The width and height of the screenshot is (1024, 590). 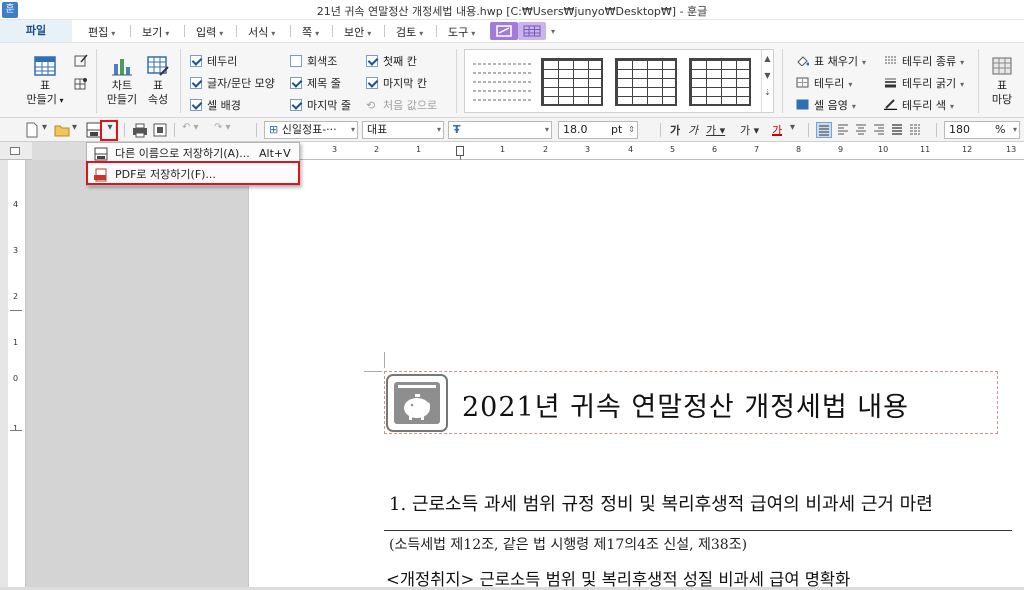 What do you see at coordinates (831, 61) in the screenshot?
I see `table-fill-button: 표 채우기 ▾` at bounding box center [831, 61].